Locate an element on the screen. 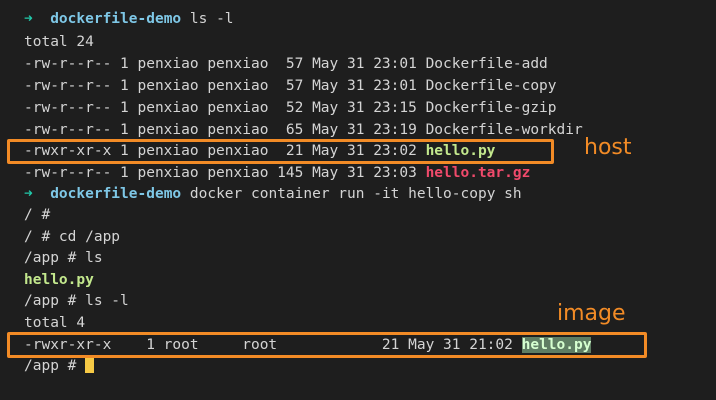 The image size is (716, 400). output-line: total 4 is located at coordinates (55, 323).